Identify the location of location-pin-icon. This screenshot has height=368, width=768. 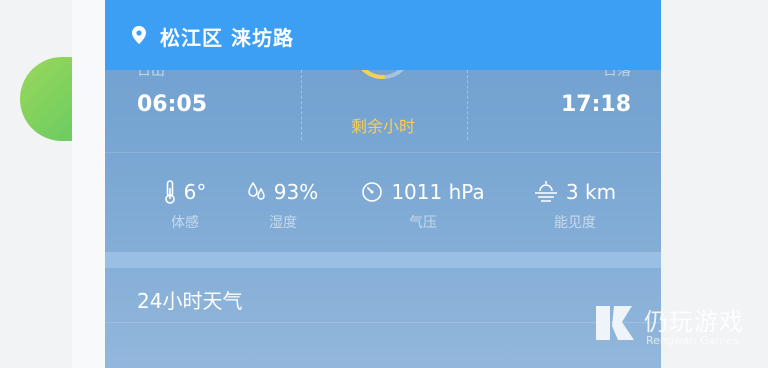
(139, 35).